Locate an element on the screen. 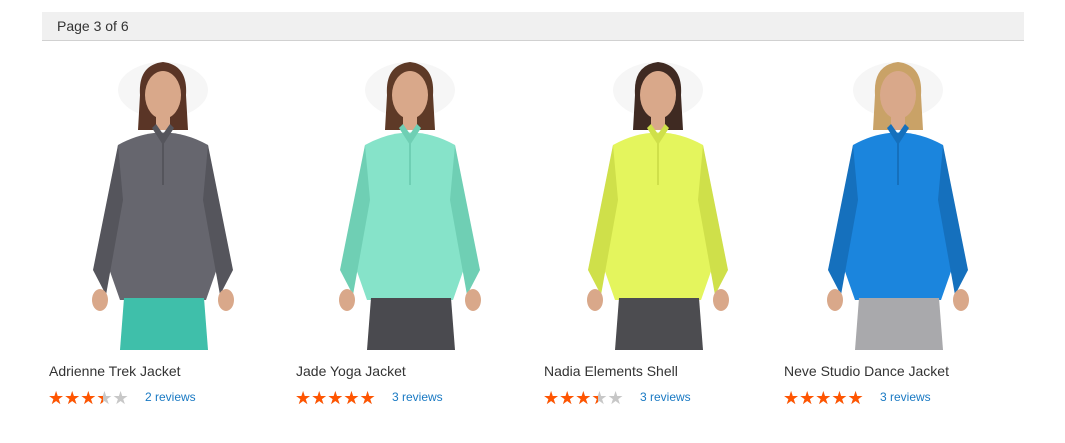 The image size is (1065, 443). pager-label: Page 3 of 6 is located at coordinates (93, 26).